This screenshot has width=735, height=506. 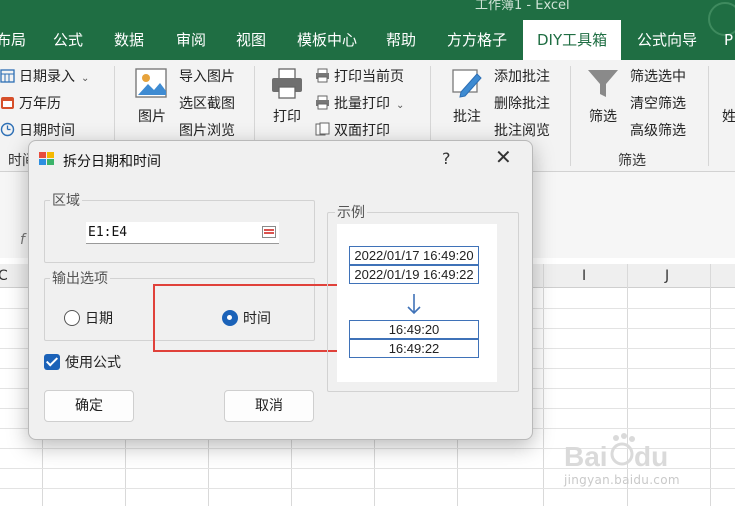 What do you see at coordinates (99, 319) in the screenshot?
I see `radio-date-label: 日期` at bounding box center [99, 319].